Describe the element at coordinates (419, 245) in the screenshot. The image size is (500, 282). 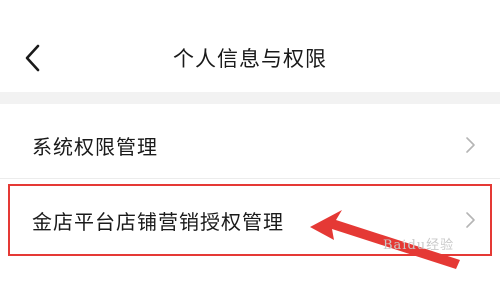
I see `watermark: Baidu经验` at that location.